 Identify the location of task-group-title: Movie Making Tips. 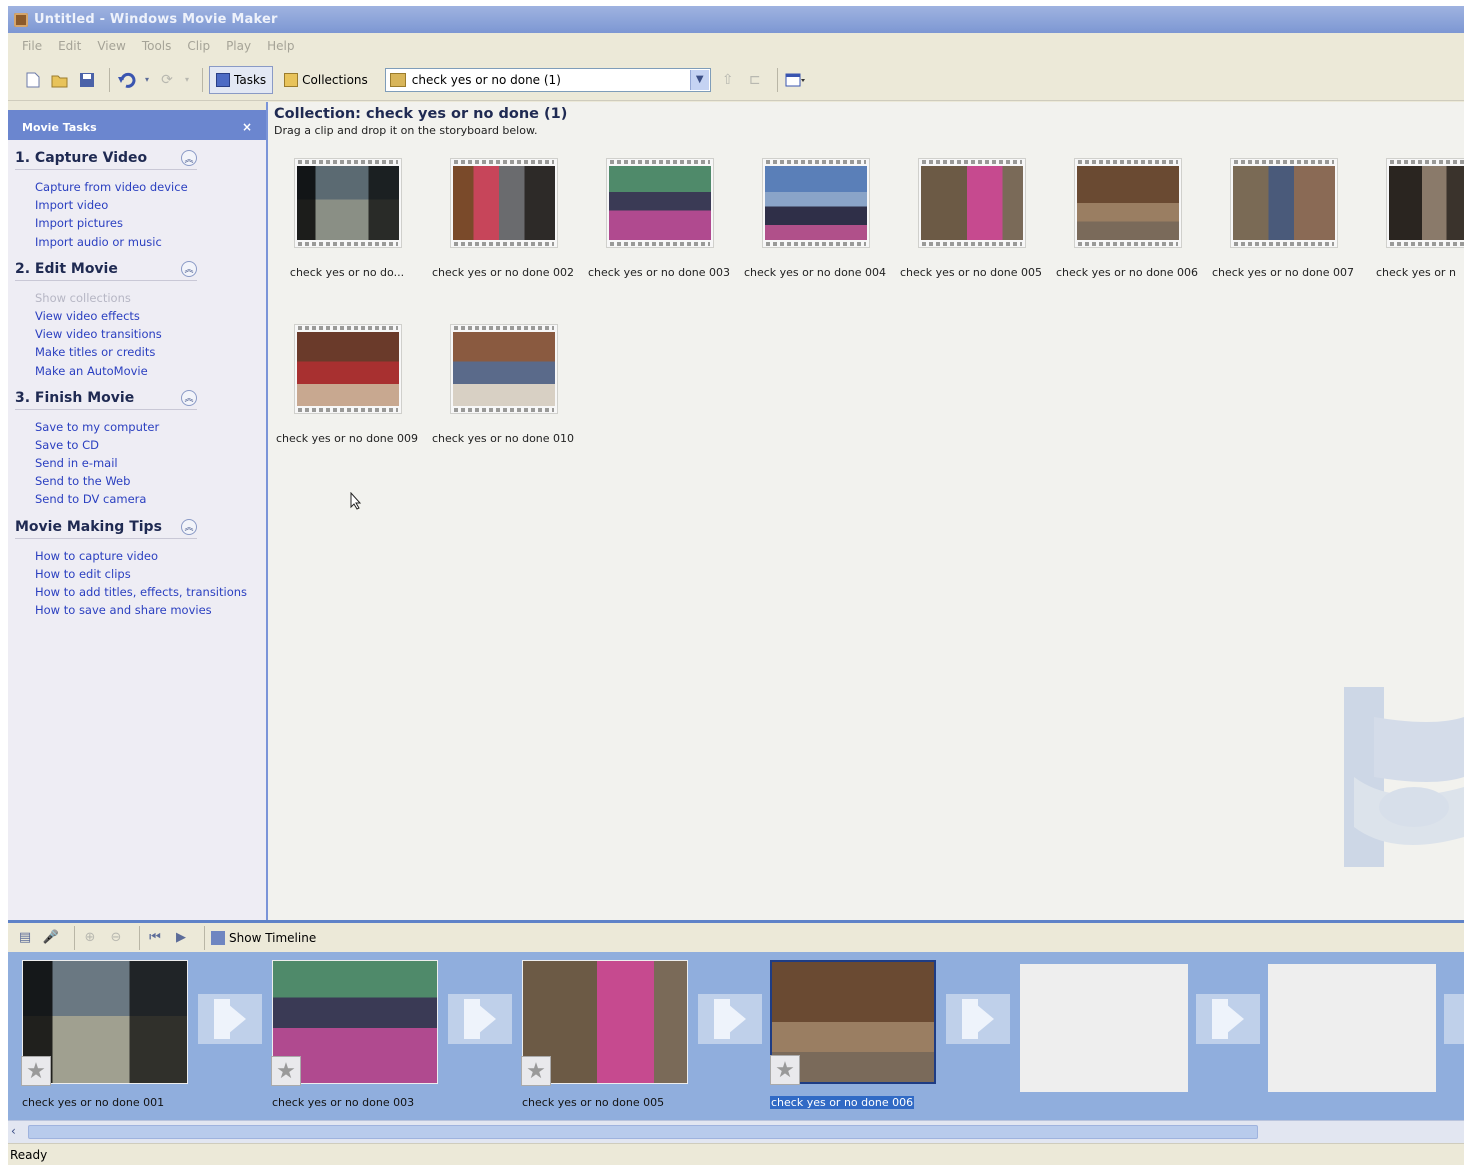
(88, 527).